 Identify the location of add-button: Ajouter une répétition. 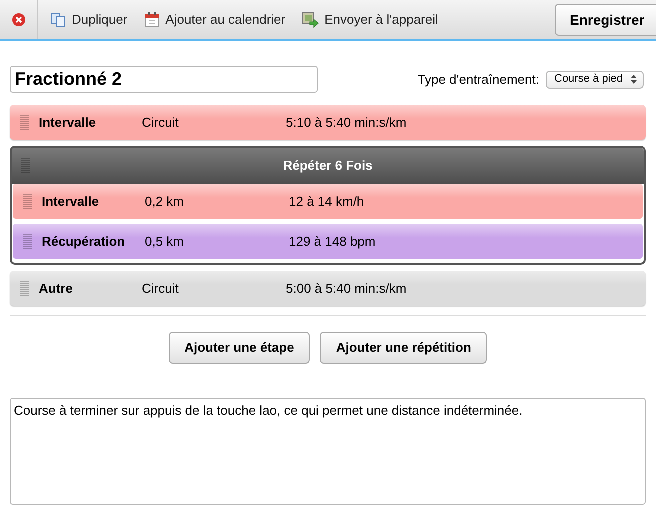
(404, 348).